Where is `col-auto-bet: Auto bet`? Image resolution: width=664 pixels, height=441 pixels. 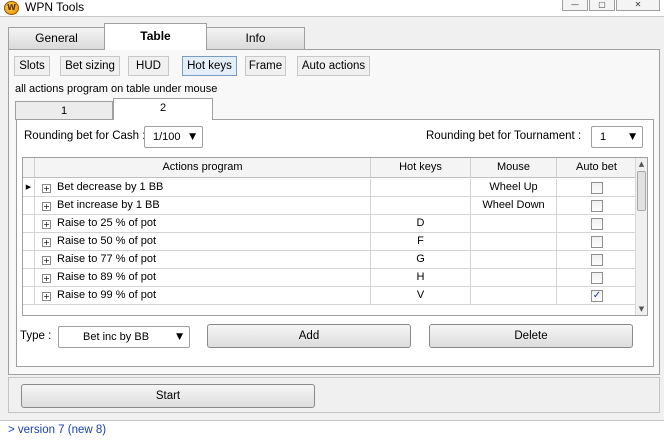
col-auto-bet: Auto bet is located at coordinates (597, 168).